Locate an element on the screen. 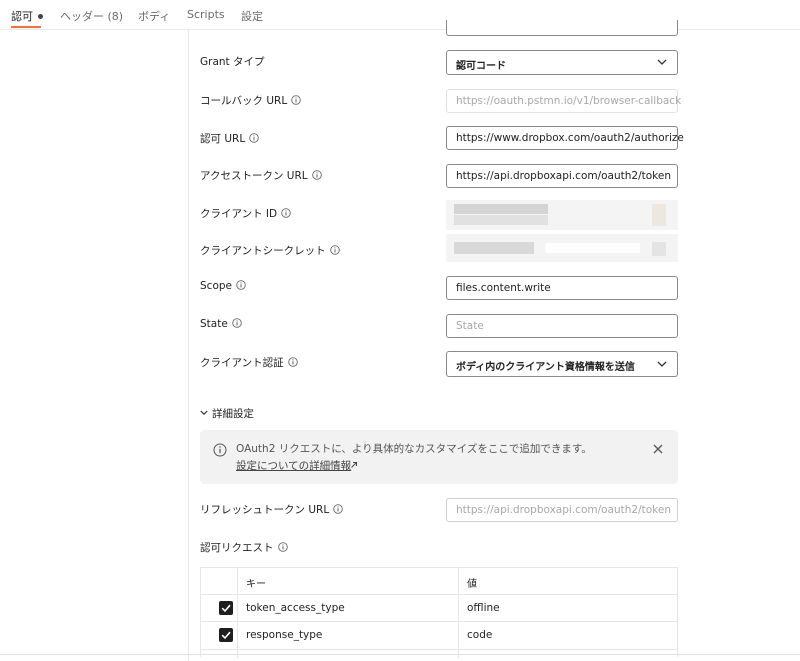  refresh-token-url-label: リフレッシュトークン URL is located at coordinates (271, 509).